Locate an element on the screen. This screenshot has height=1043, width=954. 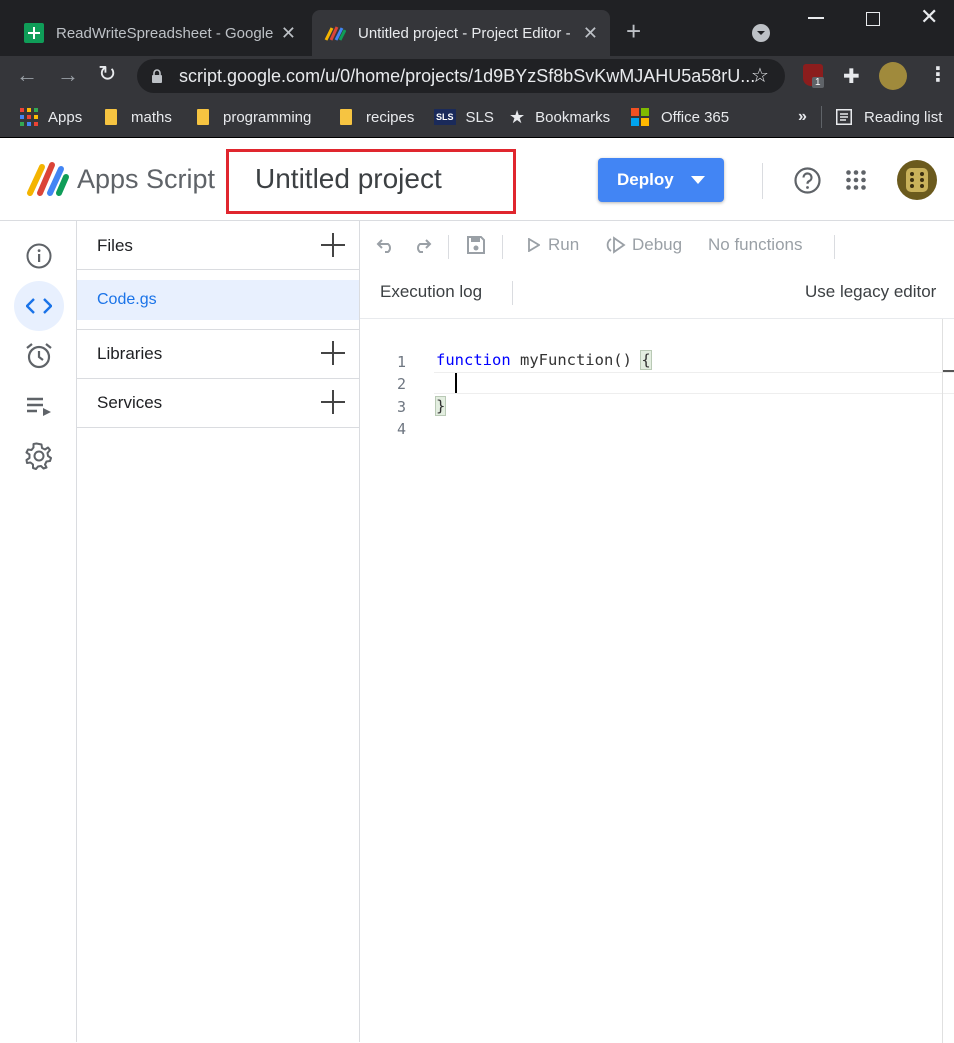
add-service-icon is located at coordinates (333, 402).